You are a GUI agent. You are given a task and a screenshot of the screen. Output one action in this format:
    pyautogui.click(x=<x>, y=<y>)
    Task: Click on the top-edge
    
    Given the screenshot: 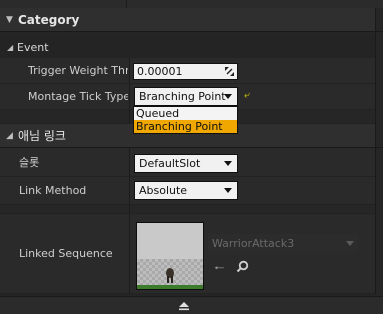 What is the action you would take?
    pyautogui.click(x=191, y=4)
    